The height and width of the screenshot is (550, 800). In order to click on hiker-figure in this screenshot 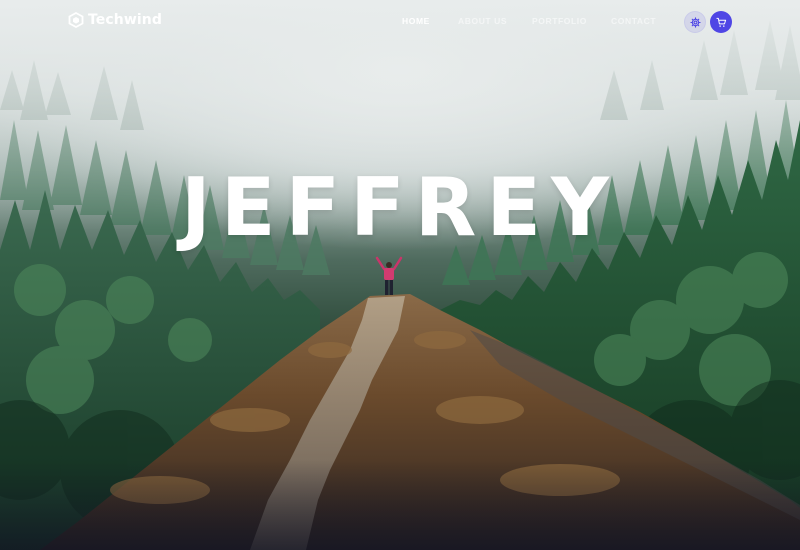, I will do `click(389, 275)`.